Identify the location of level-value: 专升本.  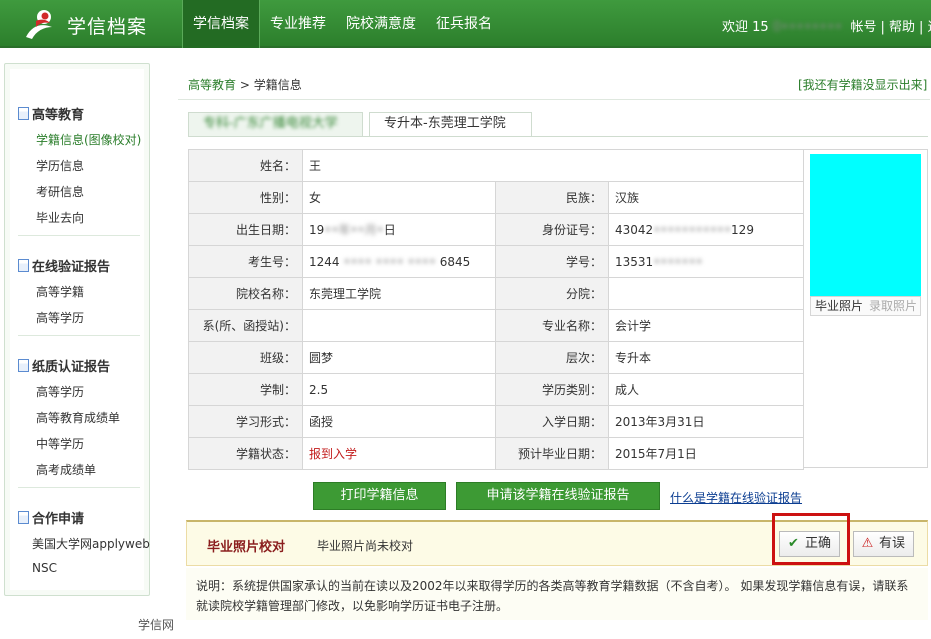
(706, 357).